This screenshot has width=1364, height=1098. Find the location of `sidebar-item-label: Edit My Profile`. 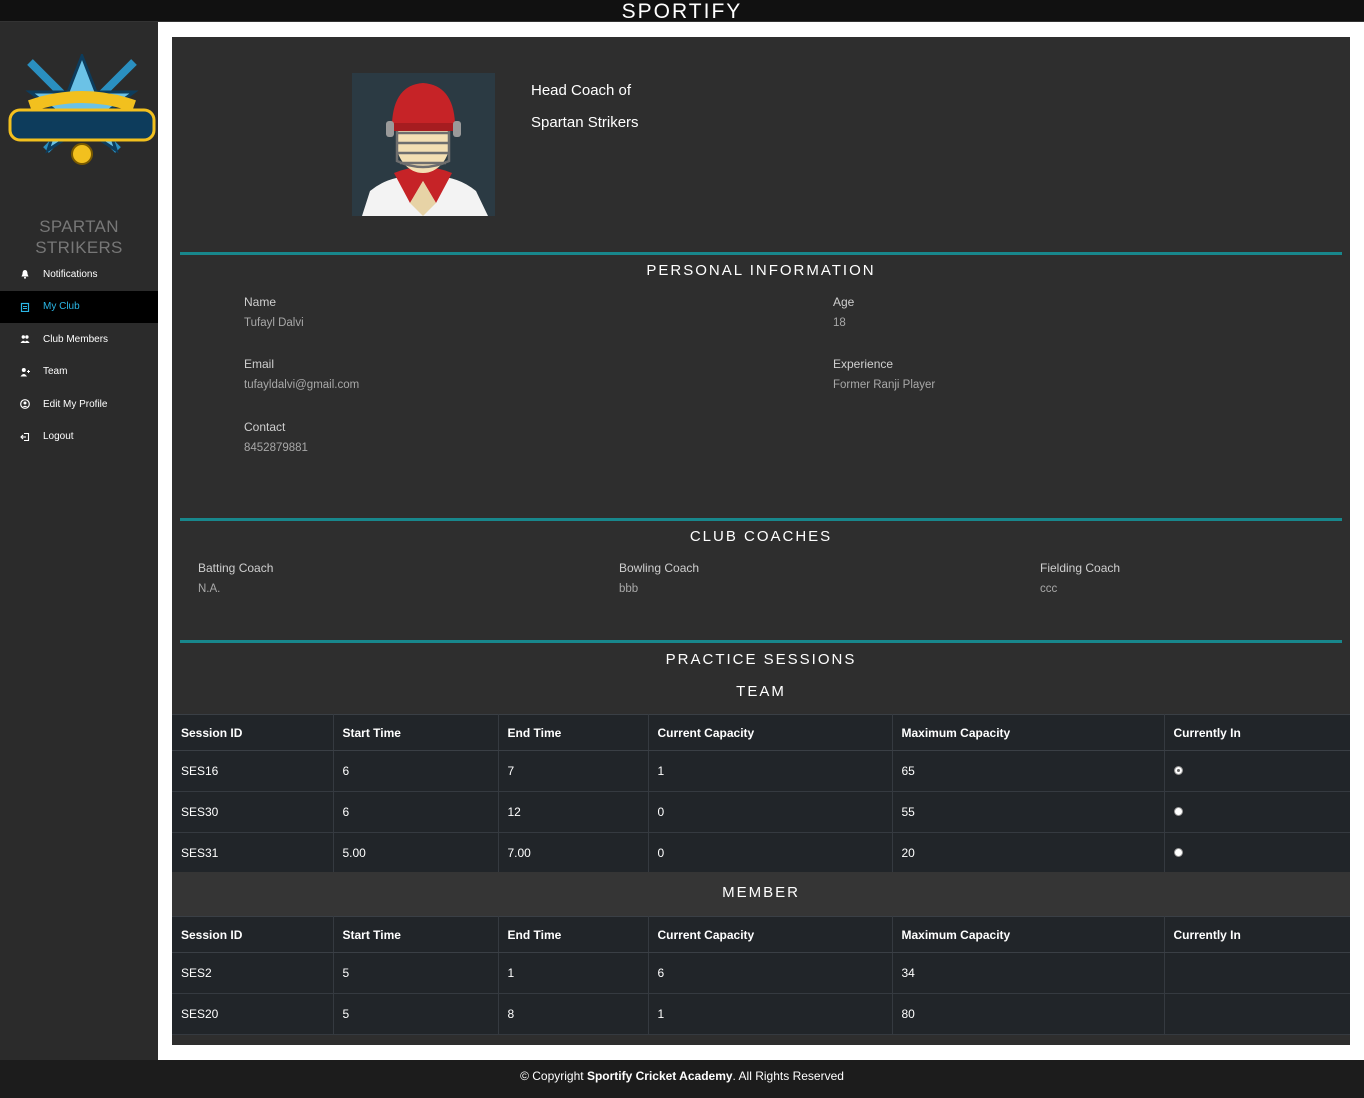

sidebar-item-label: Edit My Profile is located at coordinates (75, 404).